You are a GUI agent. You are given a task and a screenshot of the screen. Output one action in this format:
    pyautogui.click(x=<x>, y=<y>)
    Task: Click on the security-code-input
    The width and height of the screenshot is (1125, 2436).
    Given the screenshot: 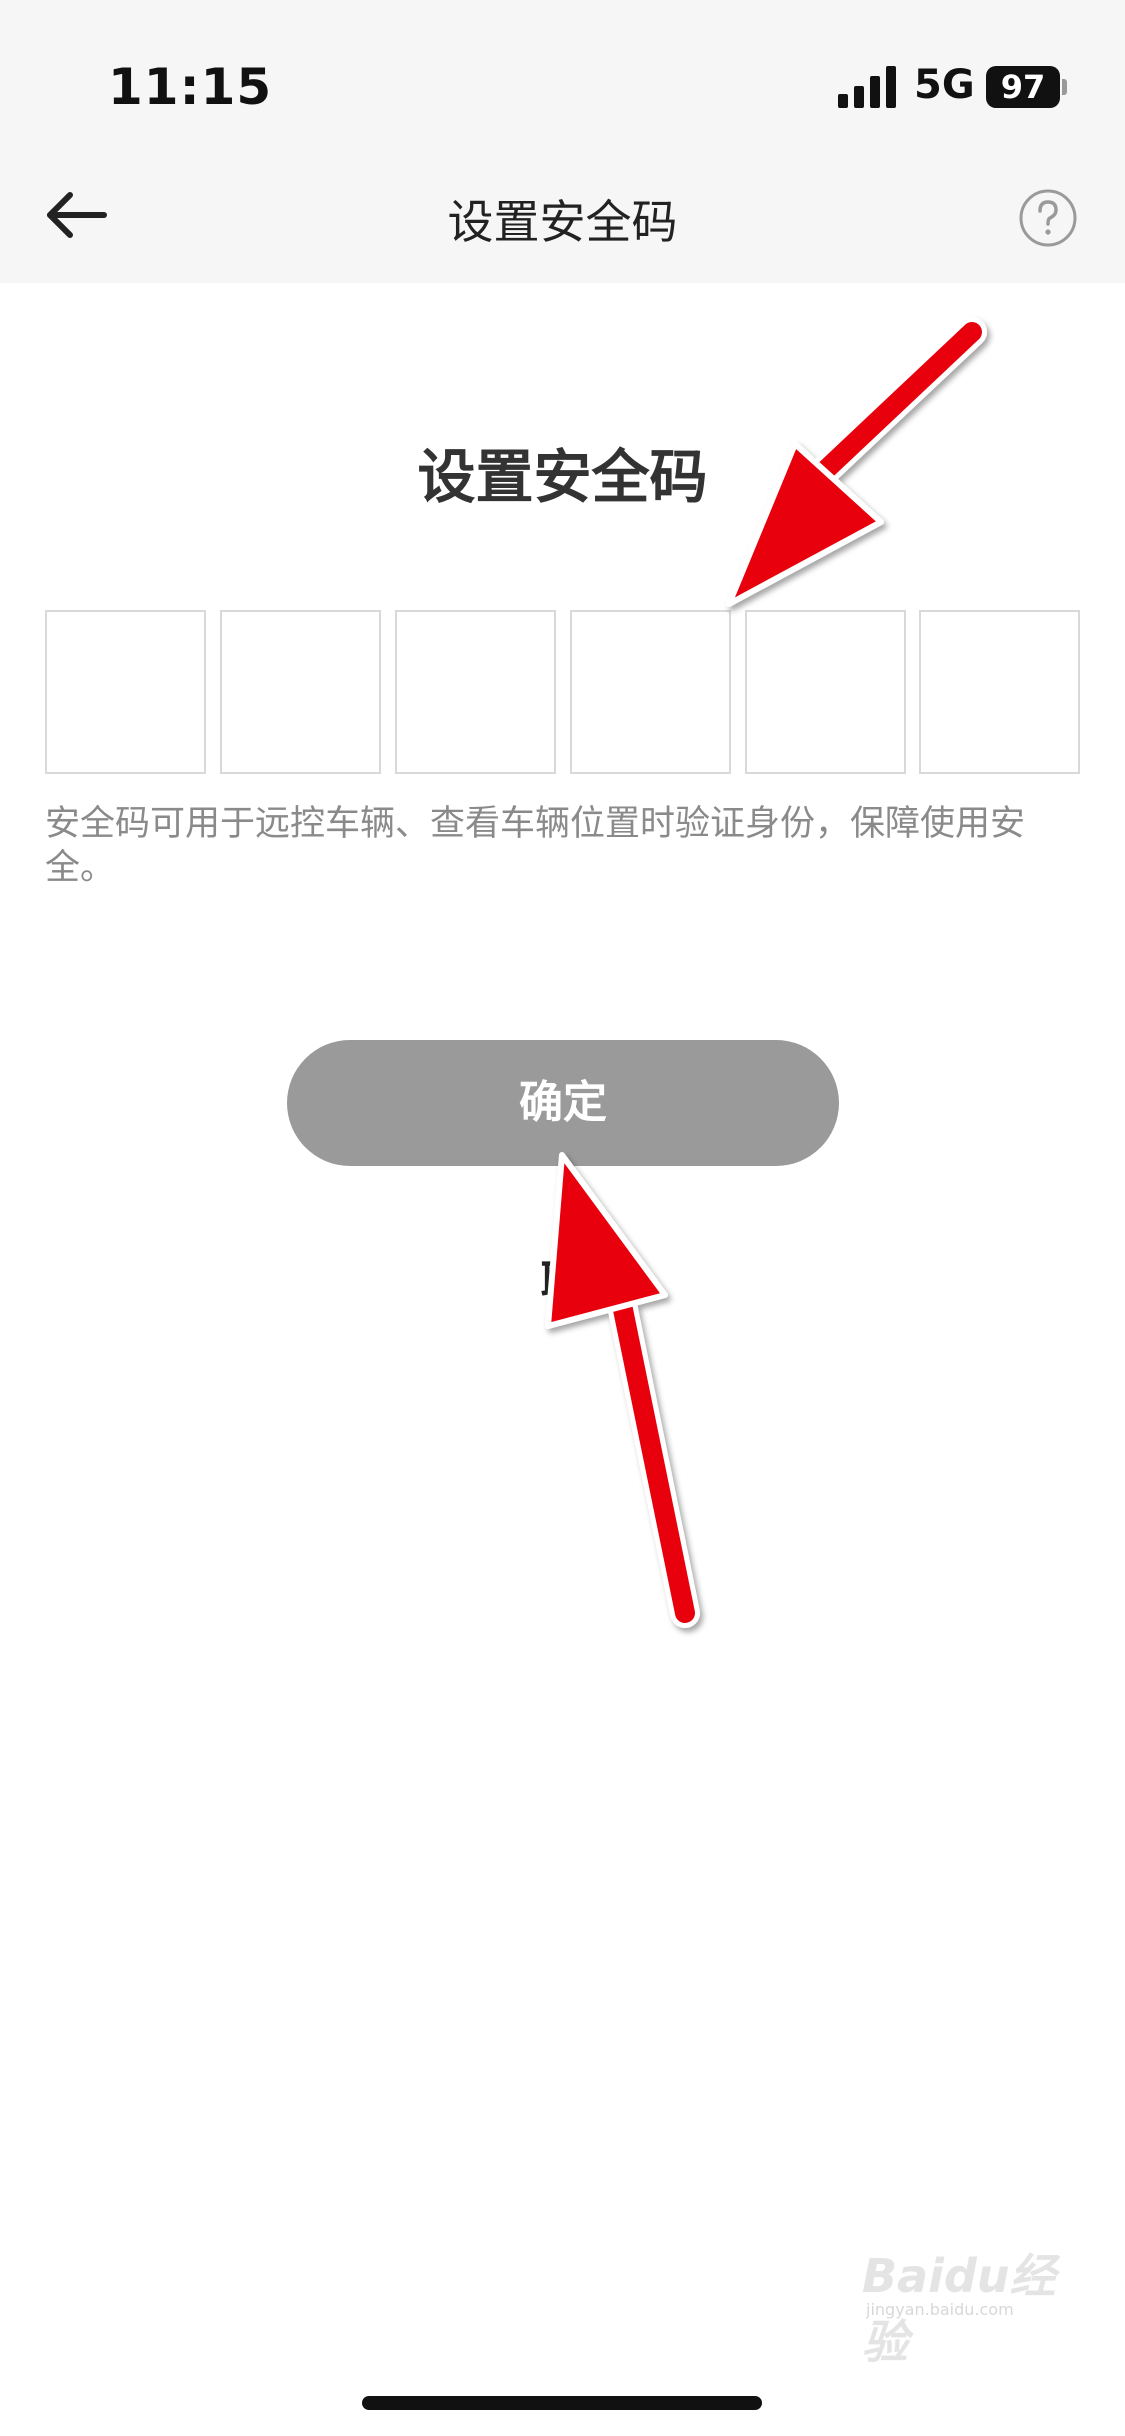 What is the action you would take?
    pyautogui.click(x=562, y=692)
    